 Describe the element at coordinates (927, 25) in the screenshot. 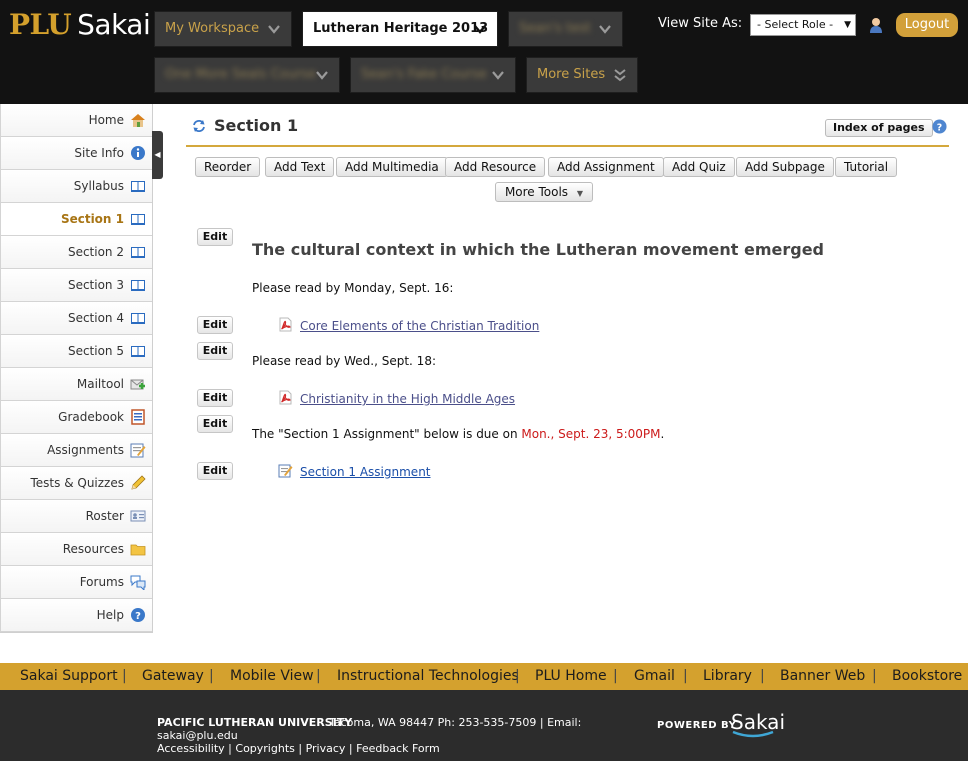

I see `logout-button: Logout` at that location.